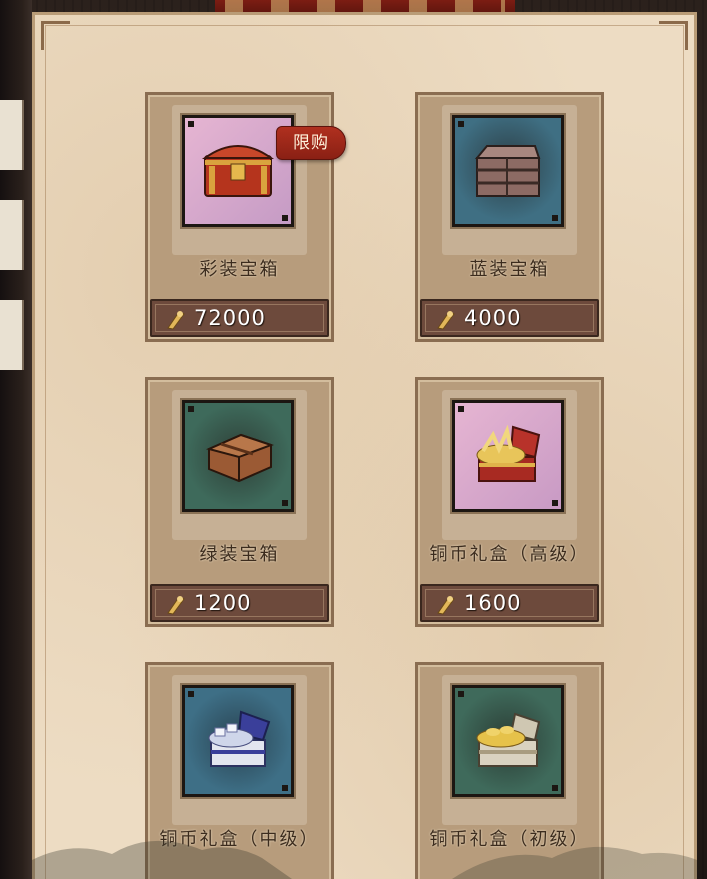 This screenshot has width=707, height=879. I want to click on price-bar: 1200, so click(239, 603).